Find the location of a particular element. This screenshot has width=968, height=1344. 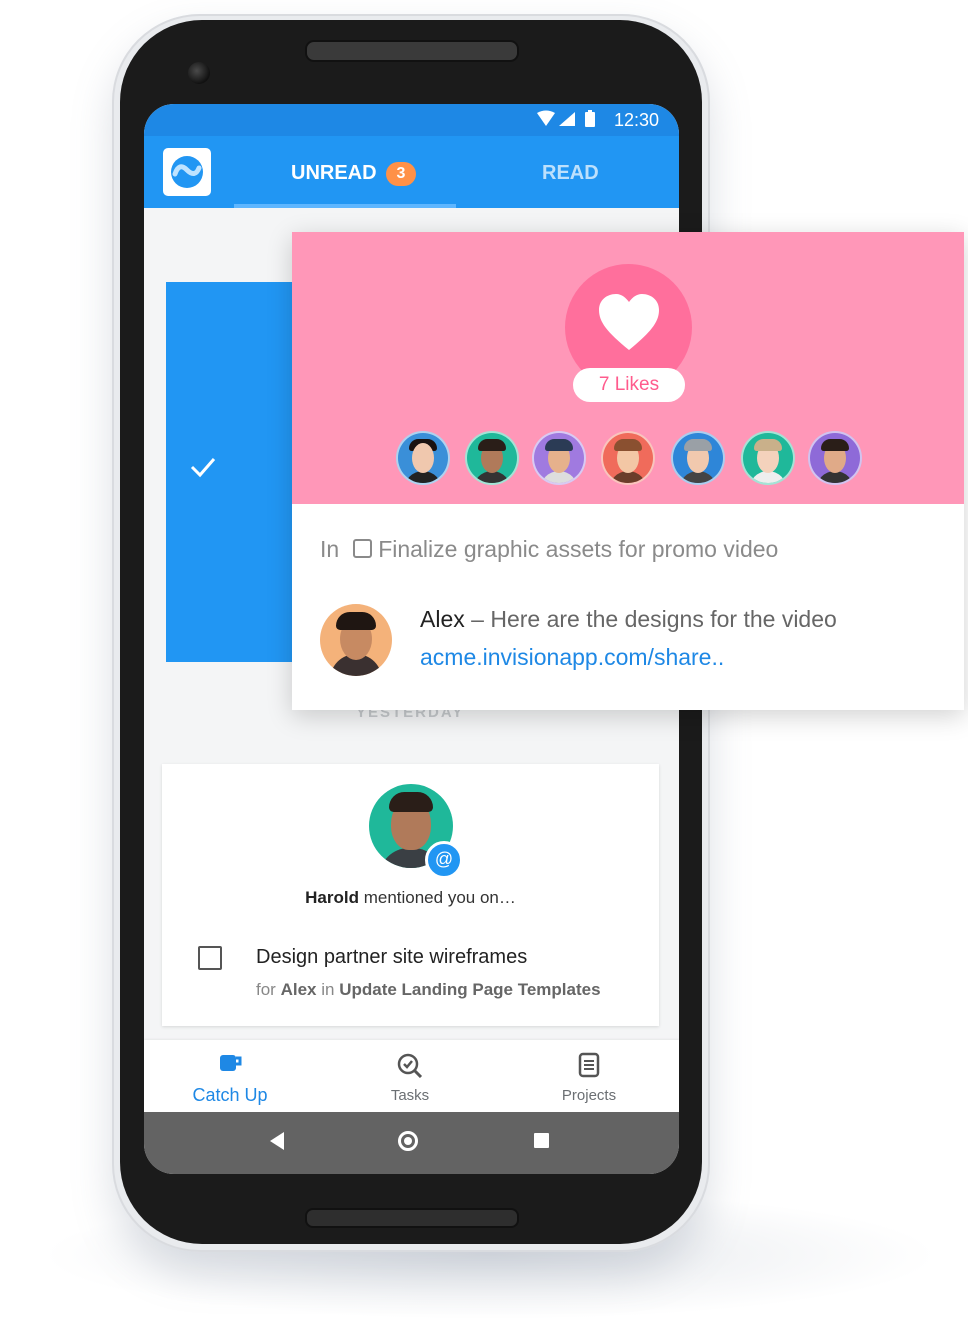

nav-tasks: Tasks is located at coordinates (410, 1078).